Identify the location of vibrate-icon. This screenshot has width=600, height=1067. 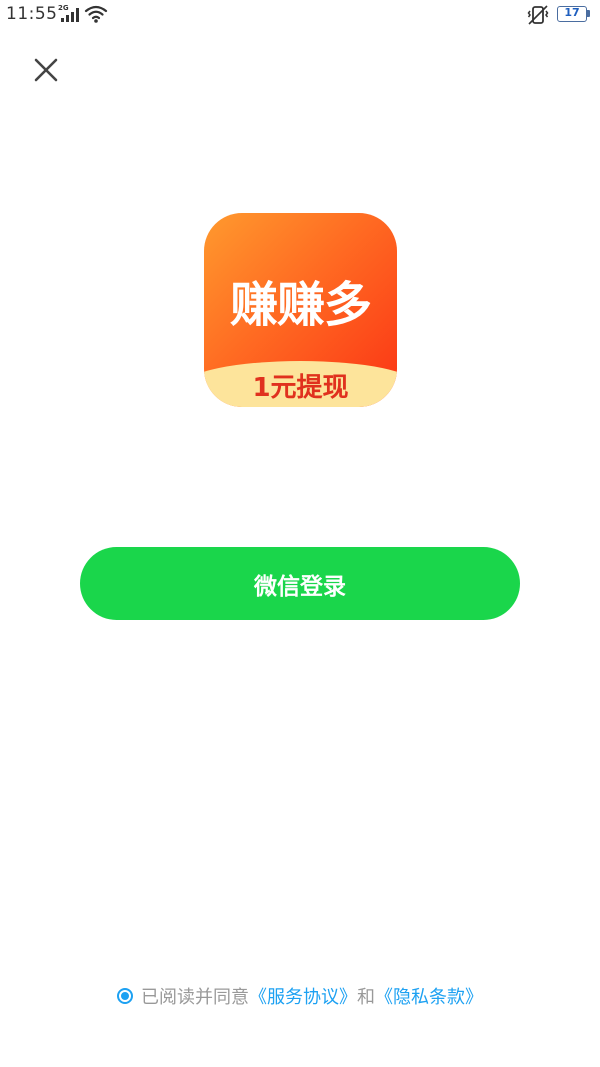
(538, 15).